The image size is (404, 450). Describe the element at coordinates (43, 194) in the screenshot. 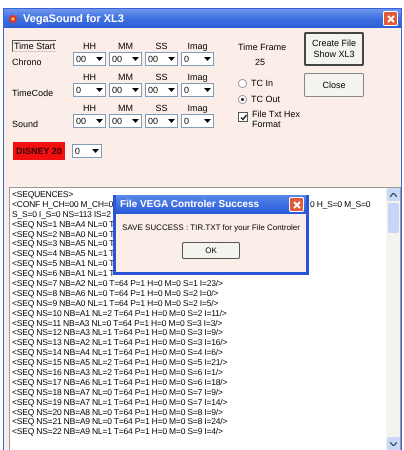

I see `log-line: <SEQUENCES>` at that location.